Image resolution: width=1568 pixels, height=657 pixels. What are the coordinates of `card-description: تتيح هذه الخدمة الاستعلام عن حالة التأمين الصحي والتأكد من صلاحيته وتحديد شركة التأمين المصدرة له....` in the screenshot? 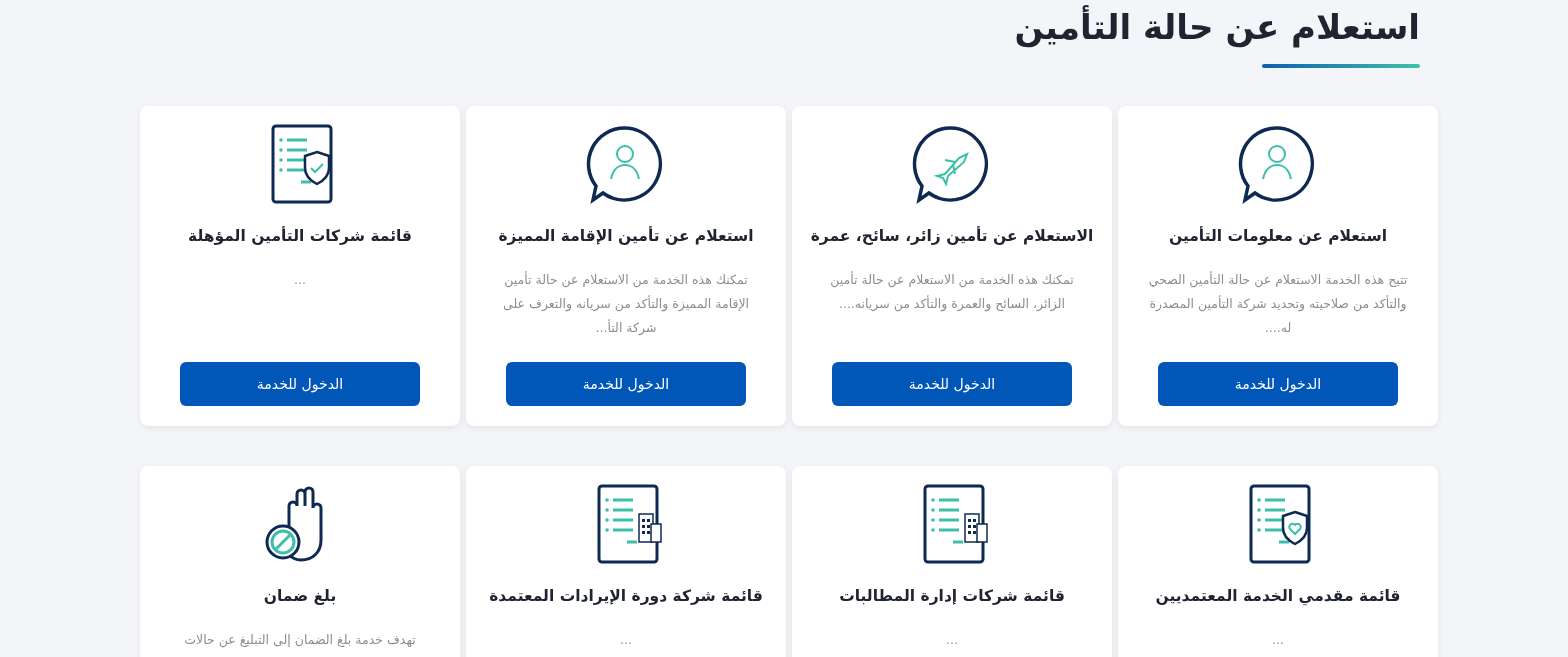 It's located at (1278, 303).